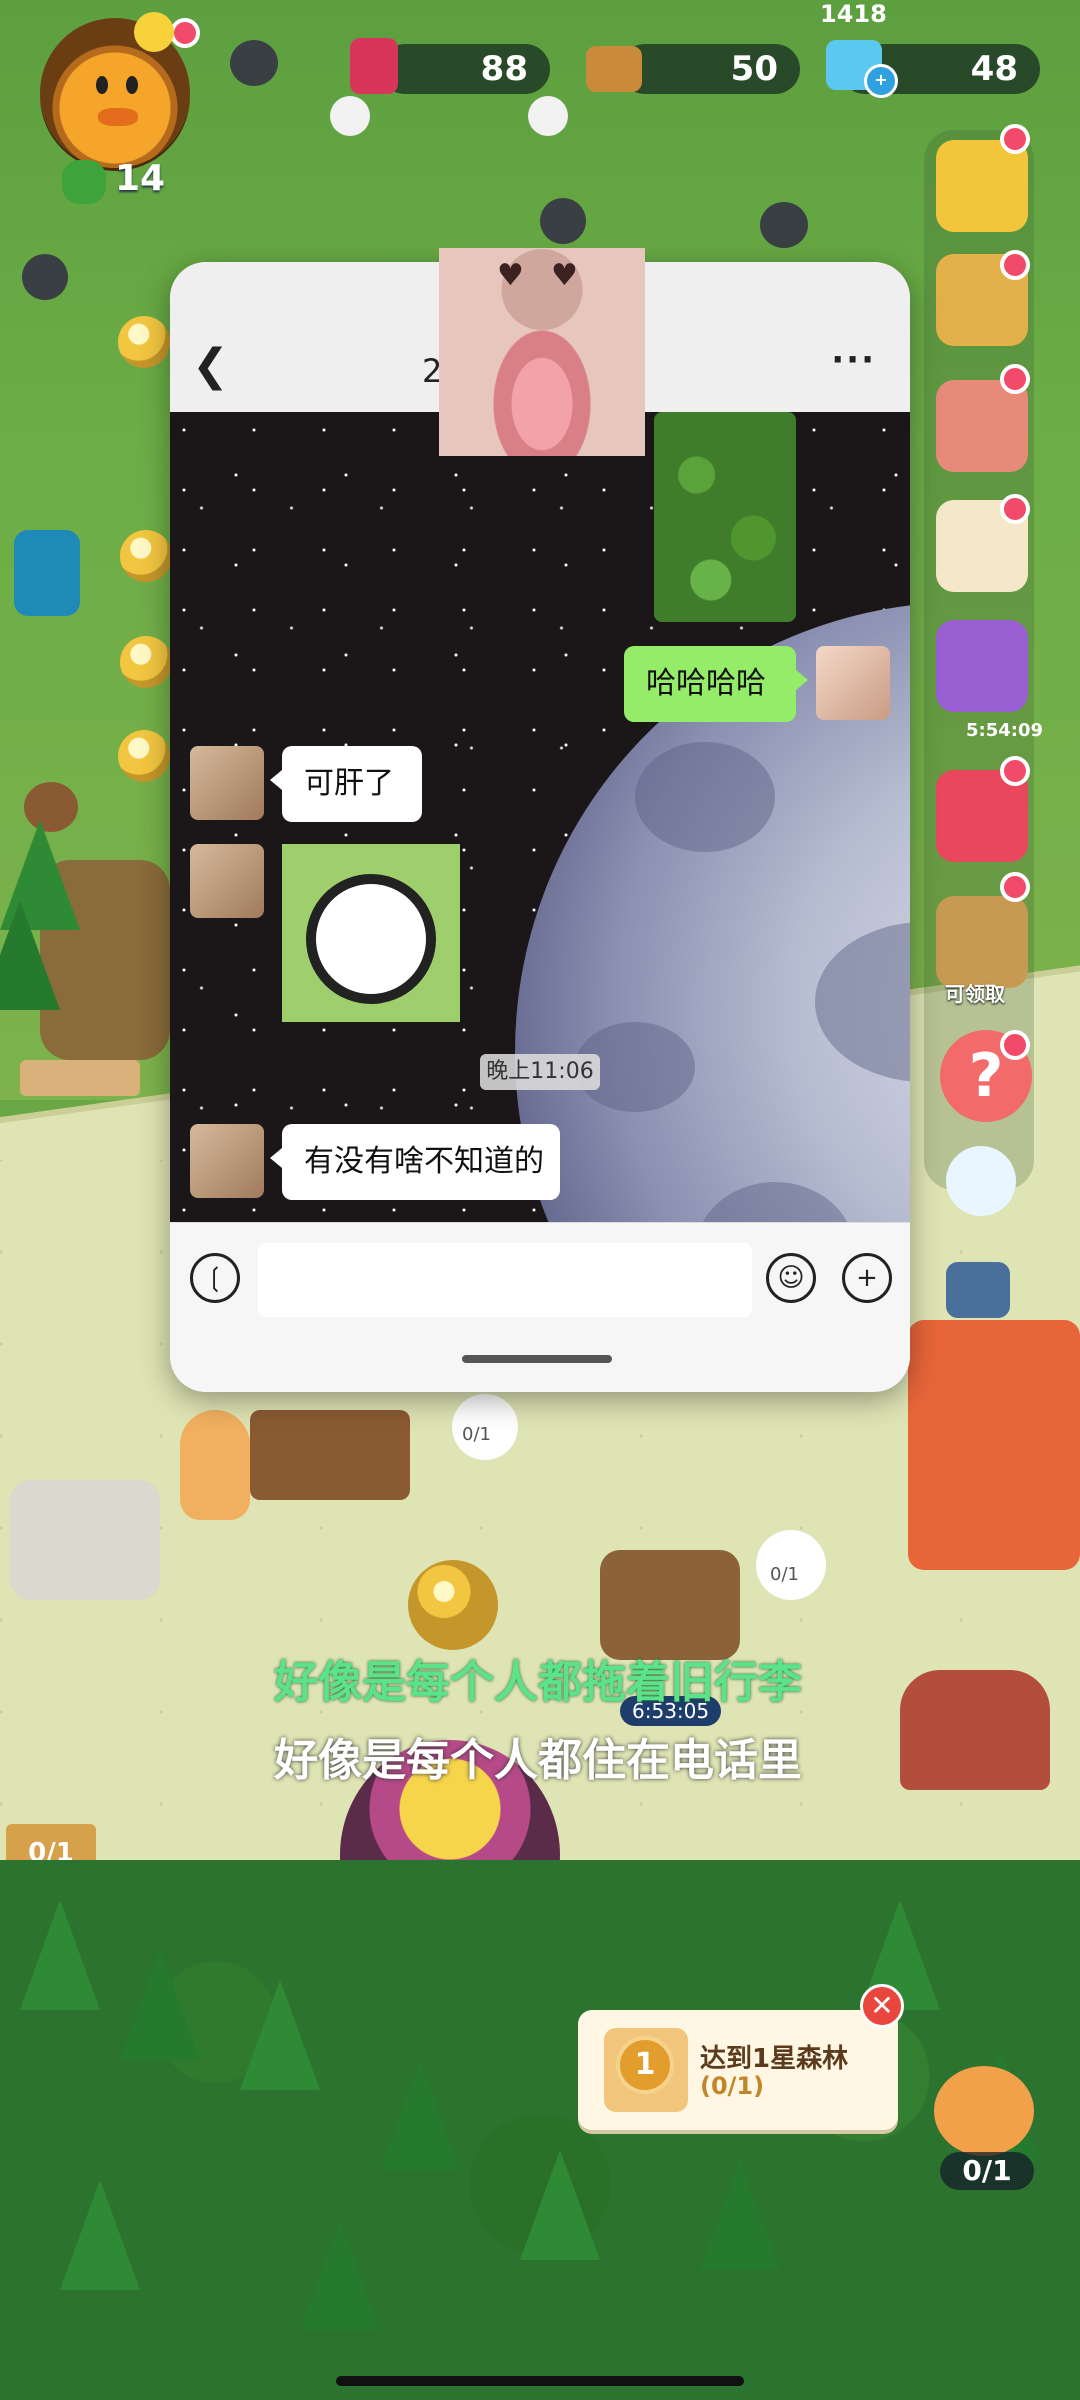 This screenshot has height=2400, width=1080. Describe the element at coordinates (84, 182) in the screenshot. I see `clover-icon` at that location.